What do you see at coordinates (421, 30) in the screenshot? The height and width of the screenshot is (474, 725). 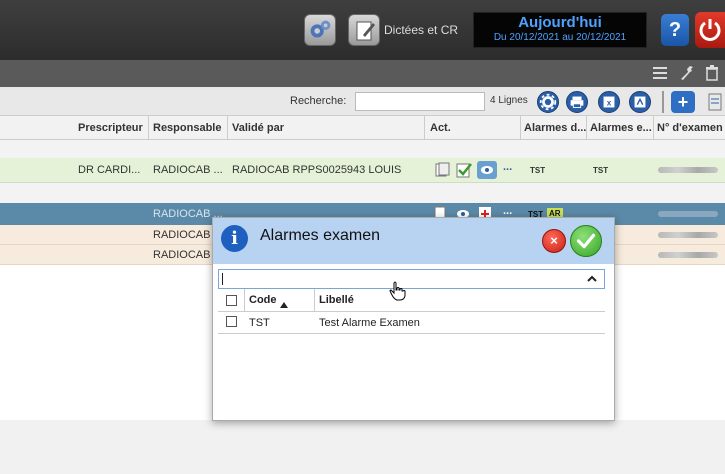 I see `dictations-label: Dictées et CR` at bounding box center [421, 30].